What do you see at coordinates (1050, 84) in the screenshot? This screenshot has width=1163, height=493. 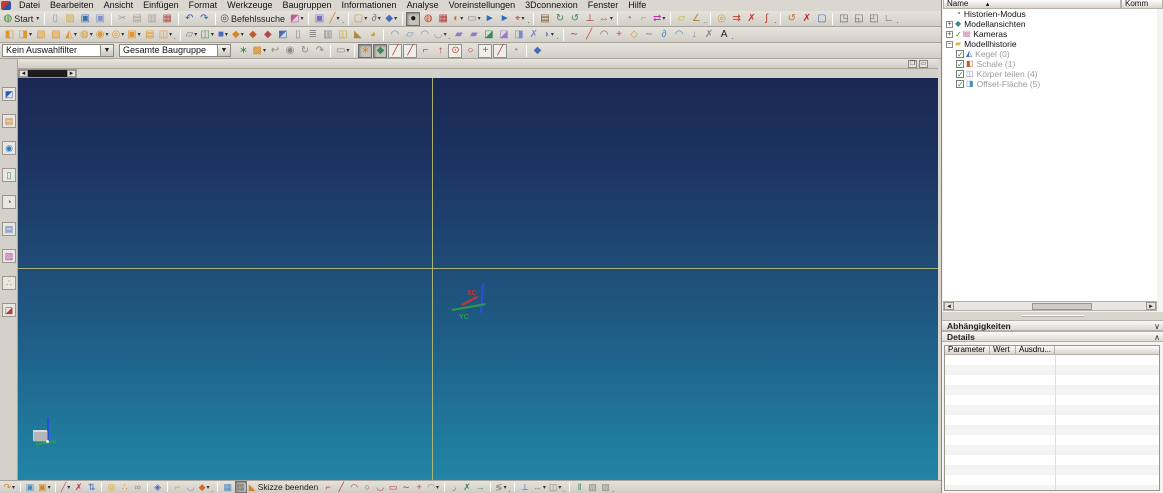 I see `tree-item-offset-flaeche: ✓ ◨ Offset-Fläche (5)` at bounding box center [1050, 84].